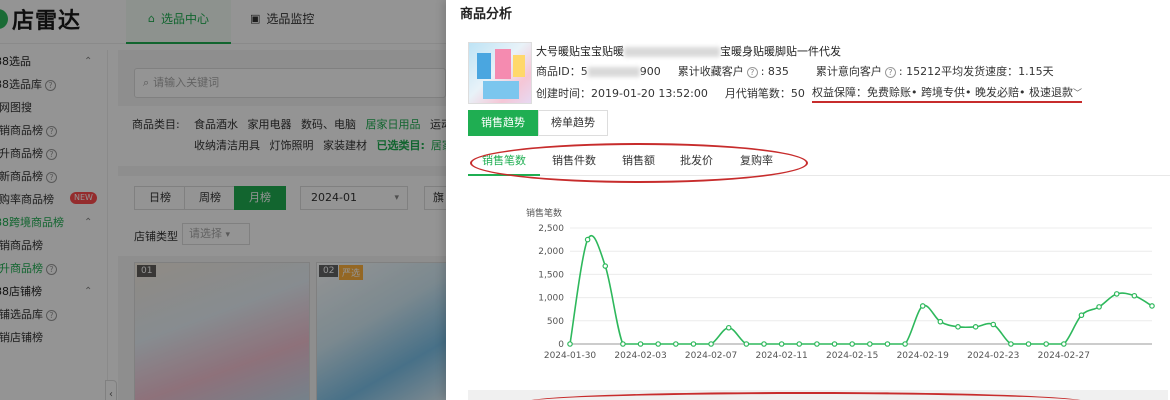 The image size is (1170, 400). What do you see at coordinates (160, 198) in the screenshot?
I see `rank-tab-daily: 日榜` at bounding box center [160, 198].